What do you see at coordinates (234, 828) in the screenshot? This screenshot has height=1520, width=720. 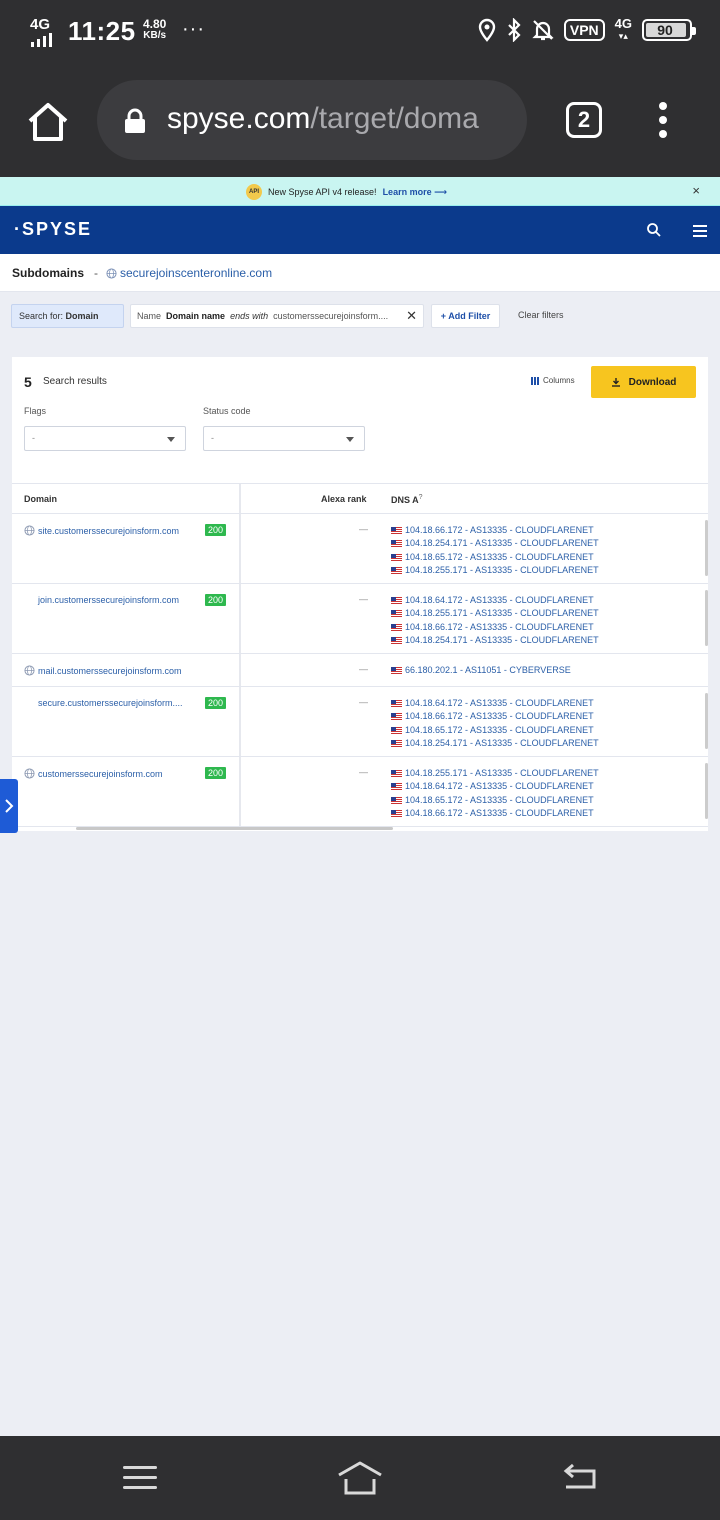 I see `horizontal-scrollbar` at bounding box center [234, 828].